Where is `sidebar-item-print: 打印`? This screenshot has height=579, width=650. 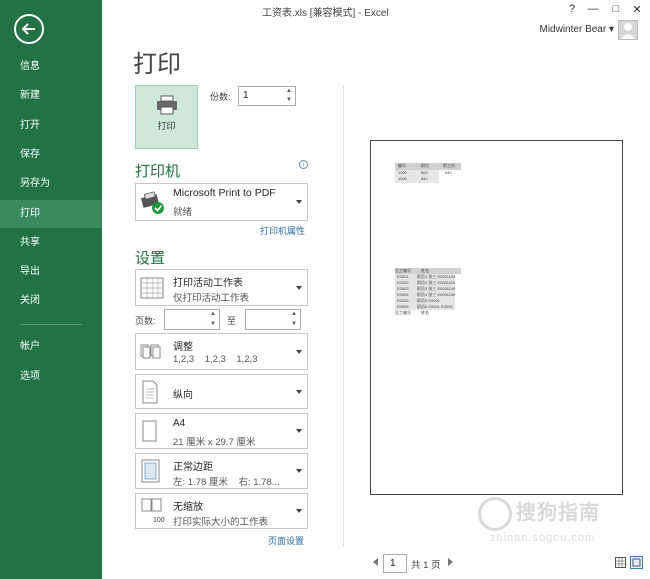
sidebar-item-print: 打印 is located at coordinates (51, 214).